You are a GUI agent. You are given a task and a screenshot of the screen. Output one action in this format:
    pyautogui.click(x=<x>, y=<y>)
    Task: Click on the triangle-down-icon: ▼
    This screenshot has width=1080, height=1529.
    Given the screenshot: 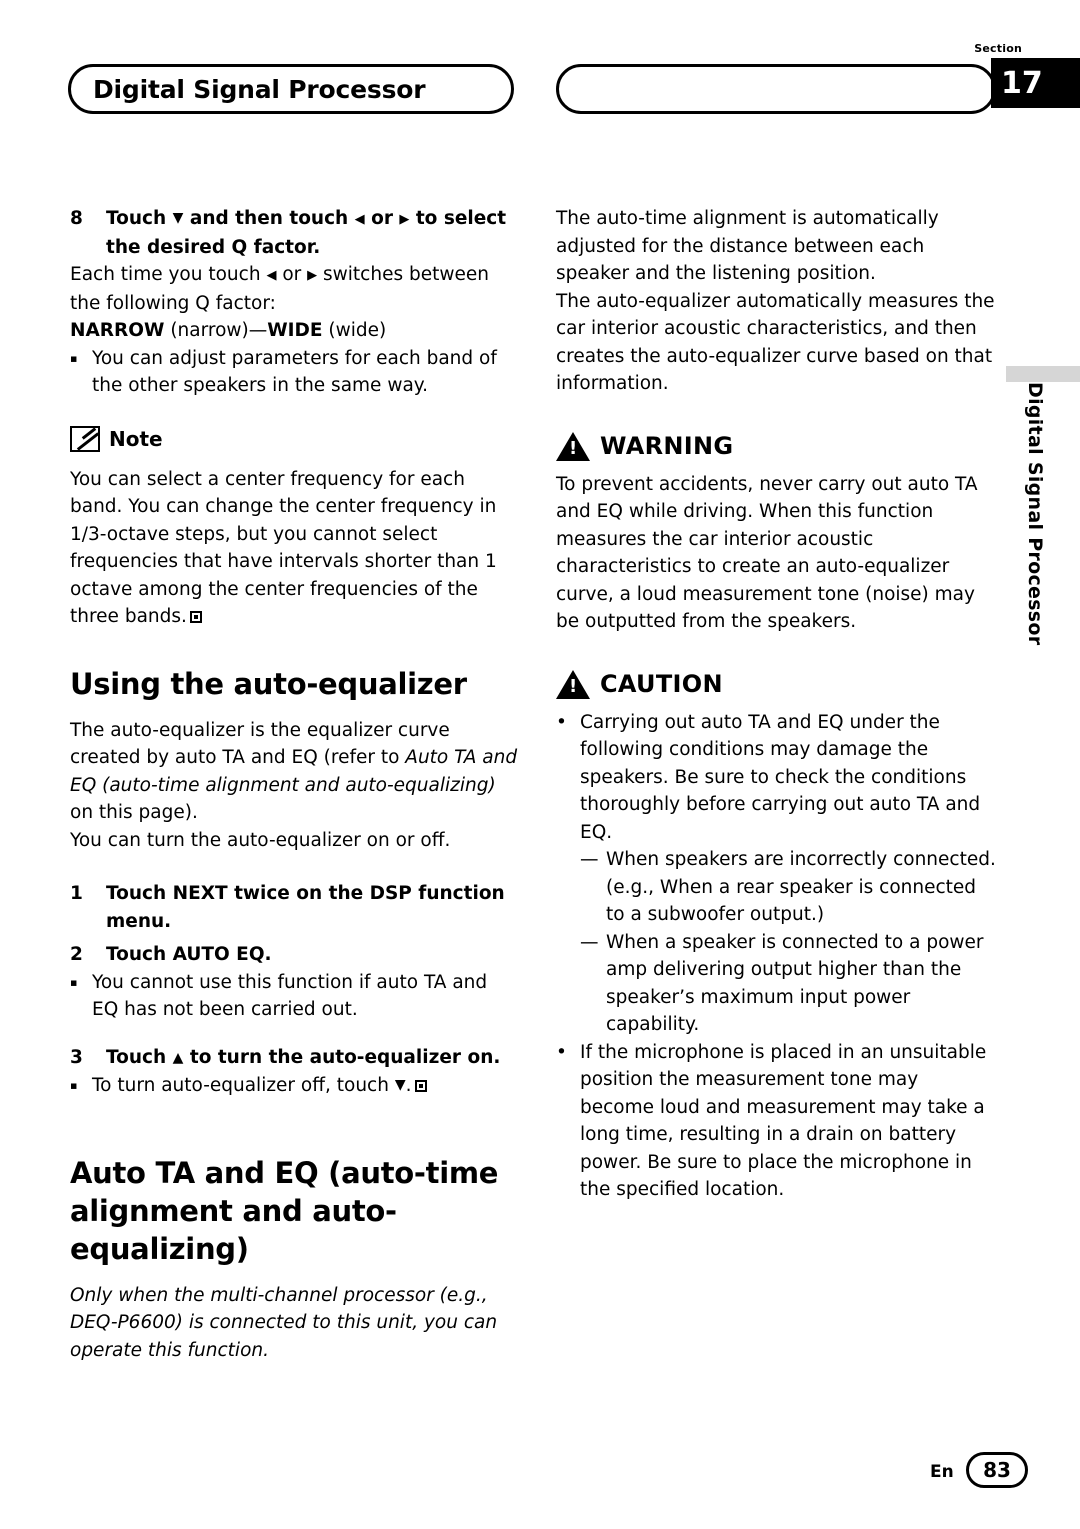 What is the action you would take?
    pyautogui.click(x=178, y=218)
    